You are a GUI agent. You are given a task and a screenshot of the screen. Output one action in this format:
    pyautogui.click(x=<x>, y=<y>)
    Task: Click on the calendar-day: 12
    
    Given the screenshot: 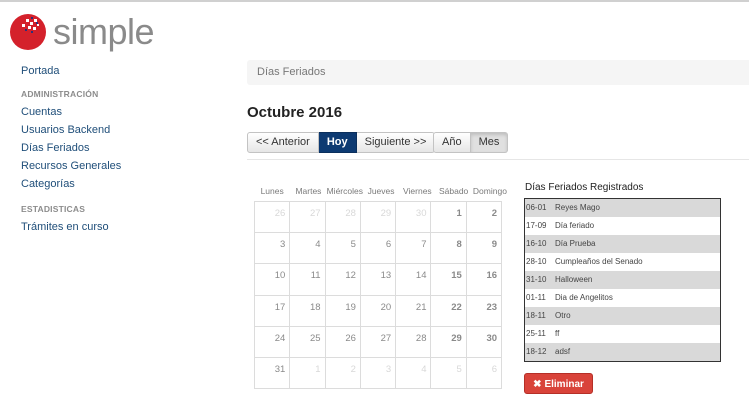 What is the action you would take?
    pyautogui.click(x=342, y=279)
    